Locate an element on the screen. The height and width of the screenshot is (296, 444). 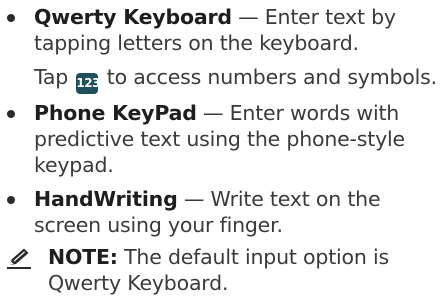
bullet-term: HandWriting is located at coordinates (106, 199).